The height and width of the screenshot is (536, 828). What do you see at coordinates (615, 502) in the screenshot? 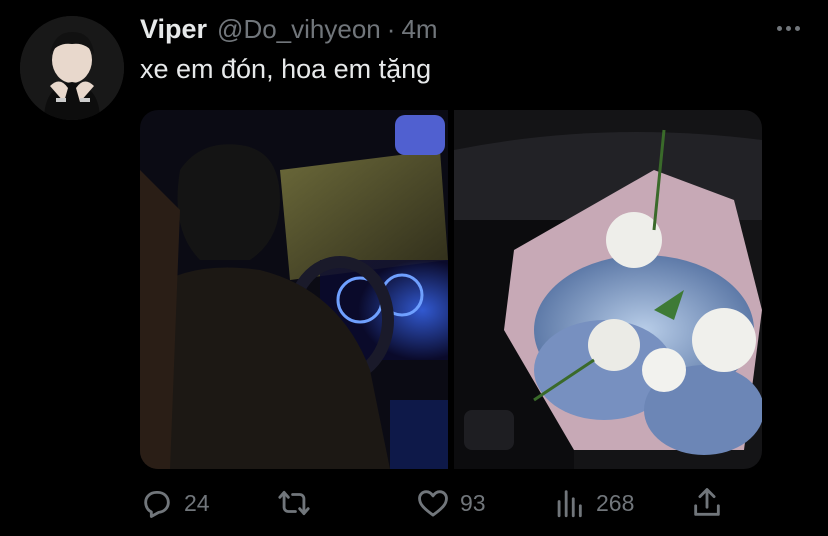
I see `views-count: 268` at bounding box center [615, 502].